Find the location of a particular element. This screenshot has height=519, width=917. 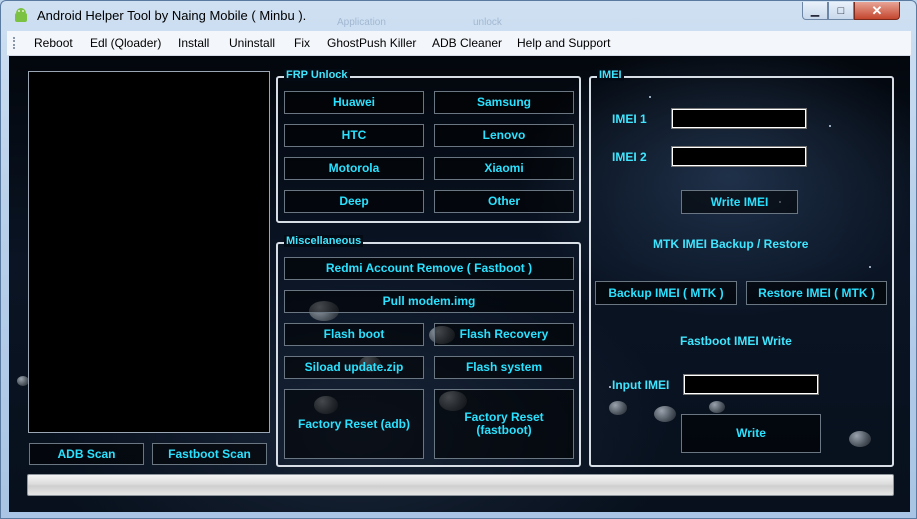

input-imei-label: Input IMEI is located at coordinates (641, 385).